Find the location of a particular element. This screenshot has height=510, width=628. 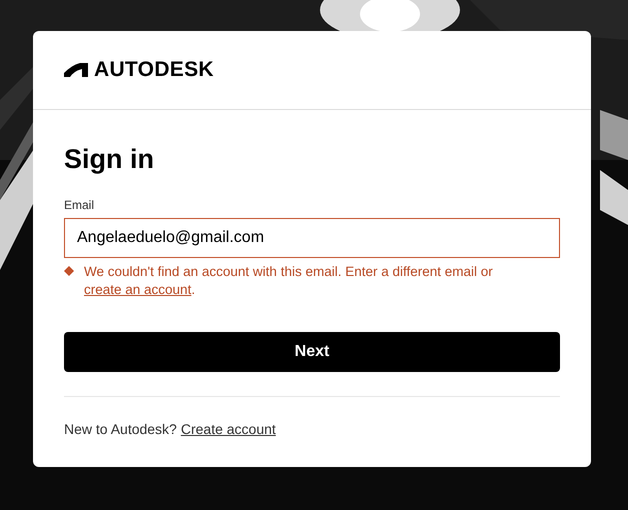

logo-text: AUTODESK is located at coordinates (154, 70).